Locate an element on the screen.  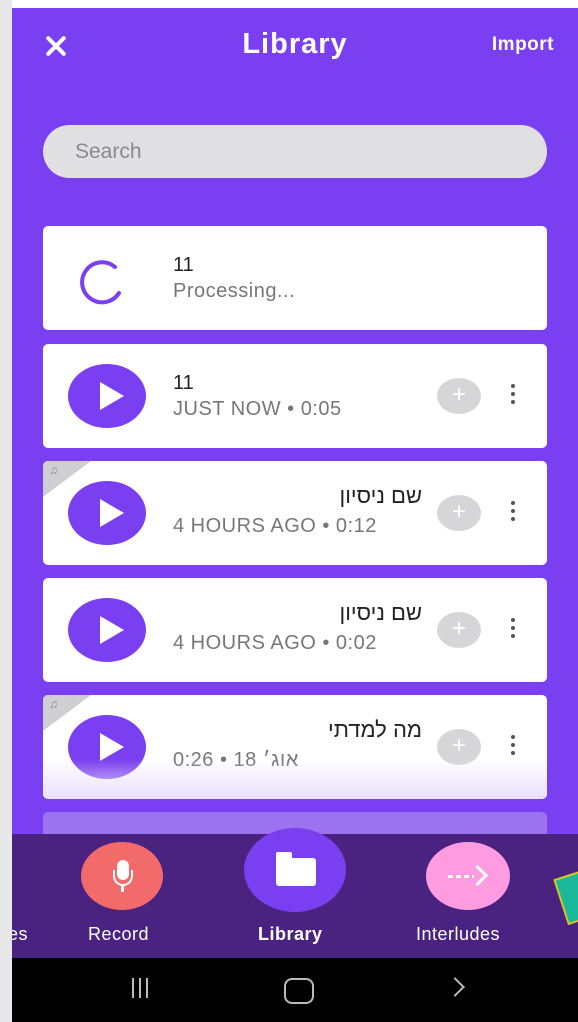
back-icon is located at coordinates (455, 987).